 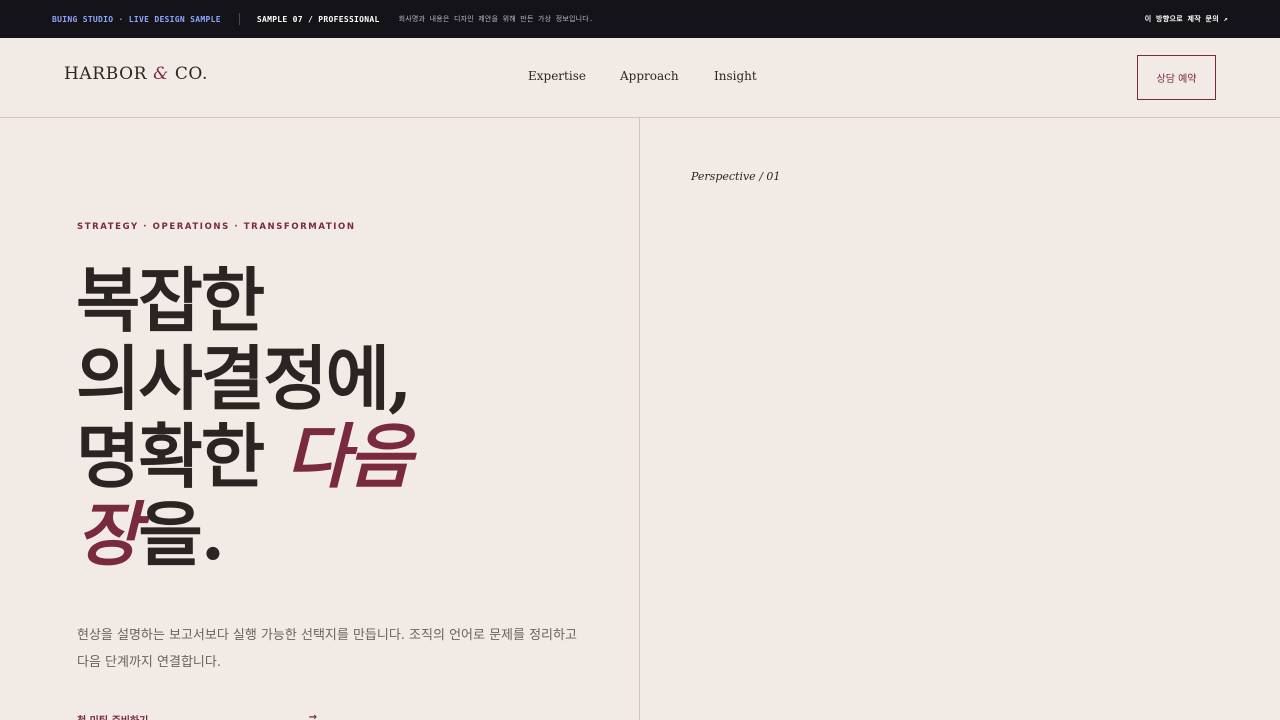 What do you see at coordinates (170, 300) in the screenshot?
I see `headline-line-1: 복잡한` at bounding box center [170, 300].